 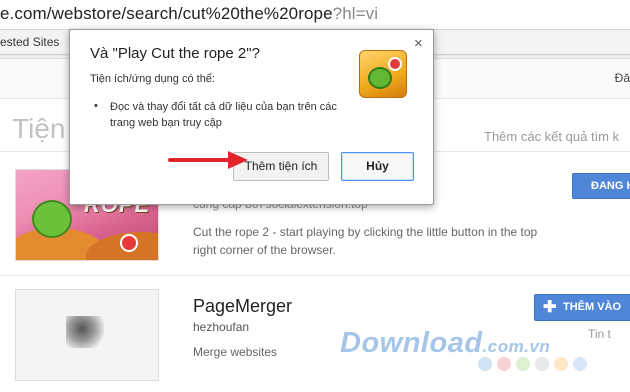 I want to click on result-author: hezhoufan, so click(x=221, y=327).